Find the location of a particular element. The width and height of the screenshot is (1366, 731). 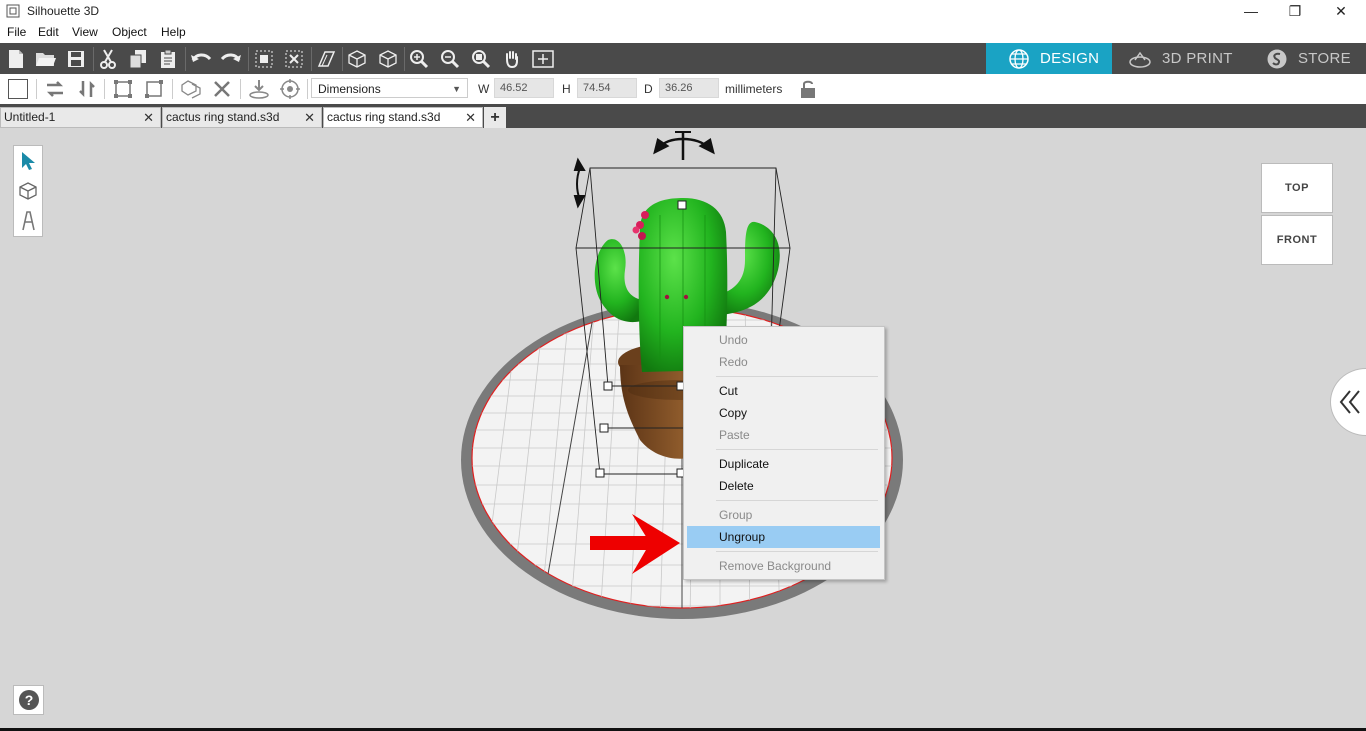

menu-help: Help is located at coordinates (173, 32).